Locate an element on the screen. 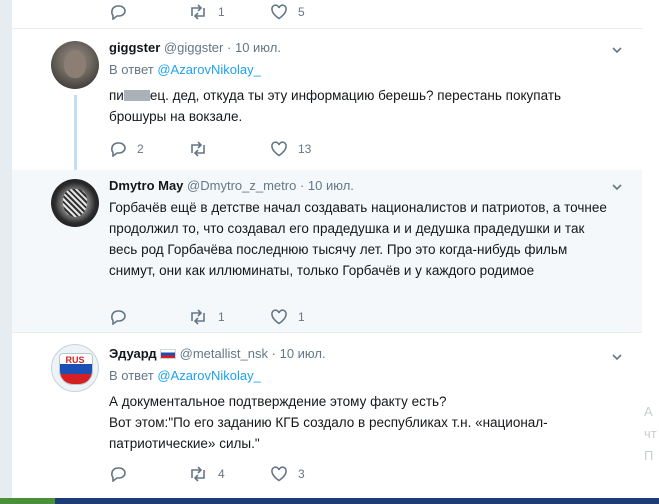  thread-line is located at coordinates (75, 132).